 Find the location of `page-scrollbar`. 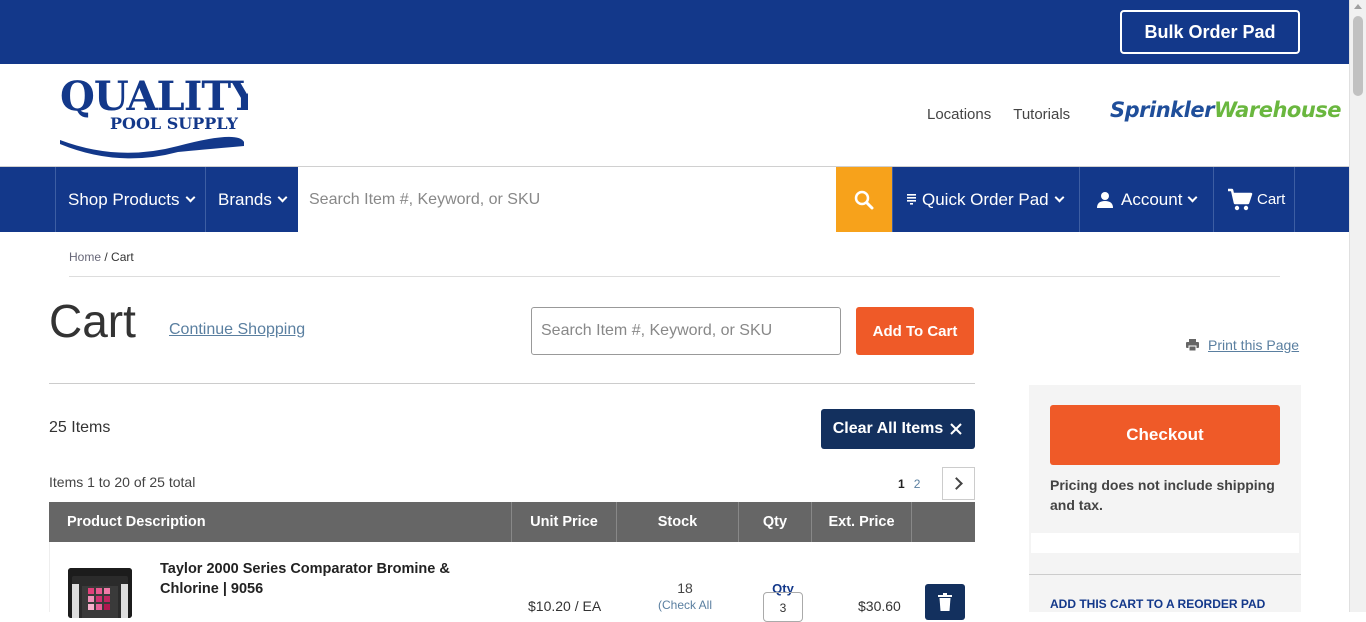

page-scrollbar is located at coordinates (1357, 306).